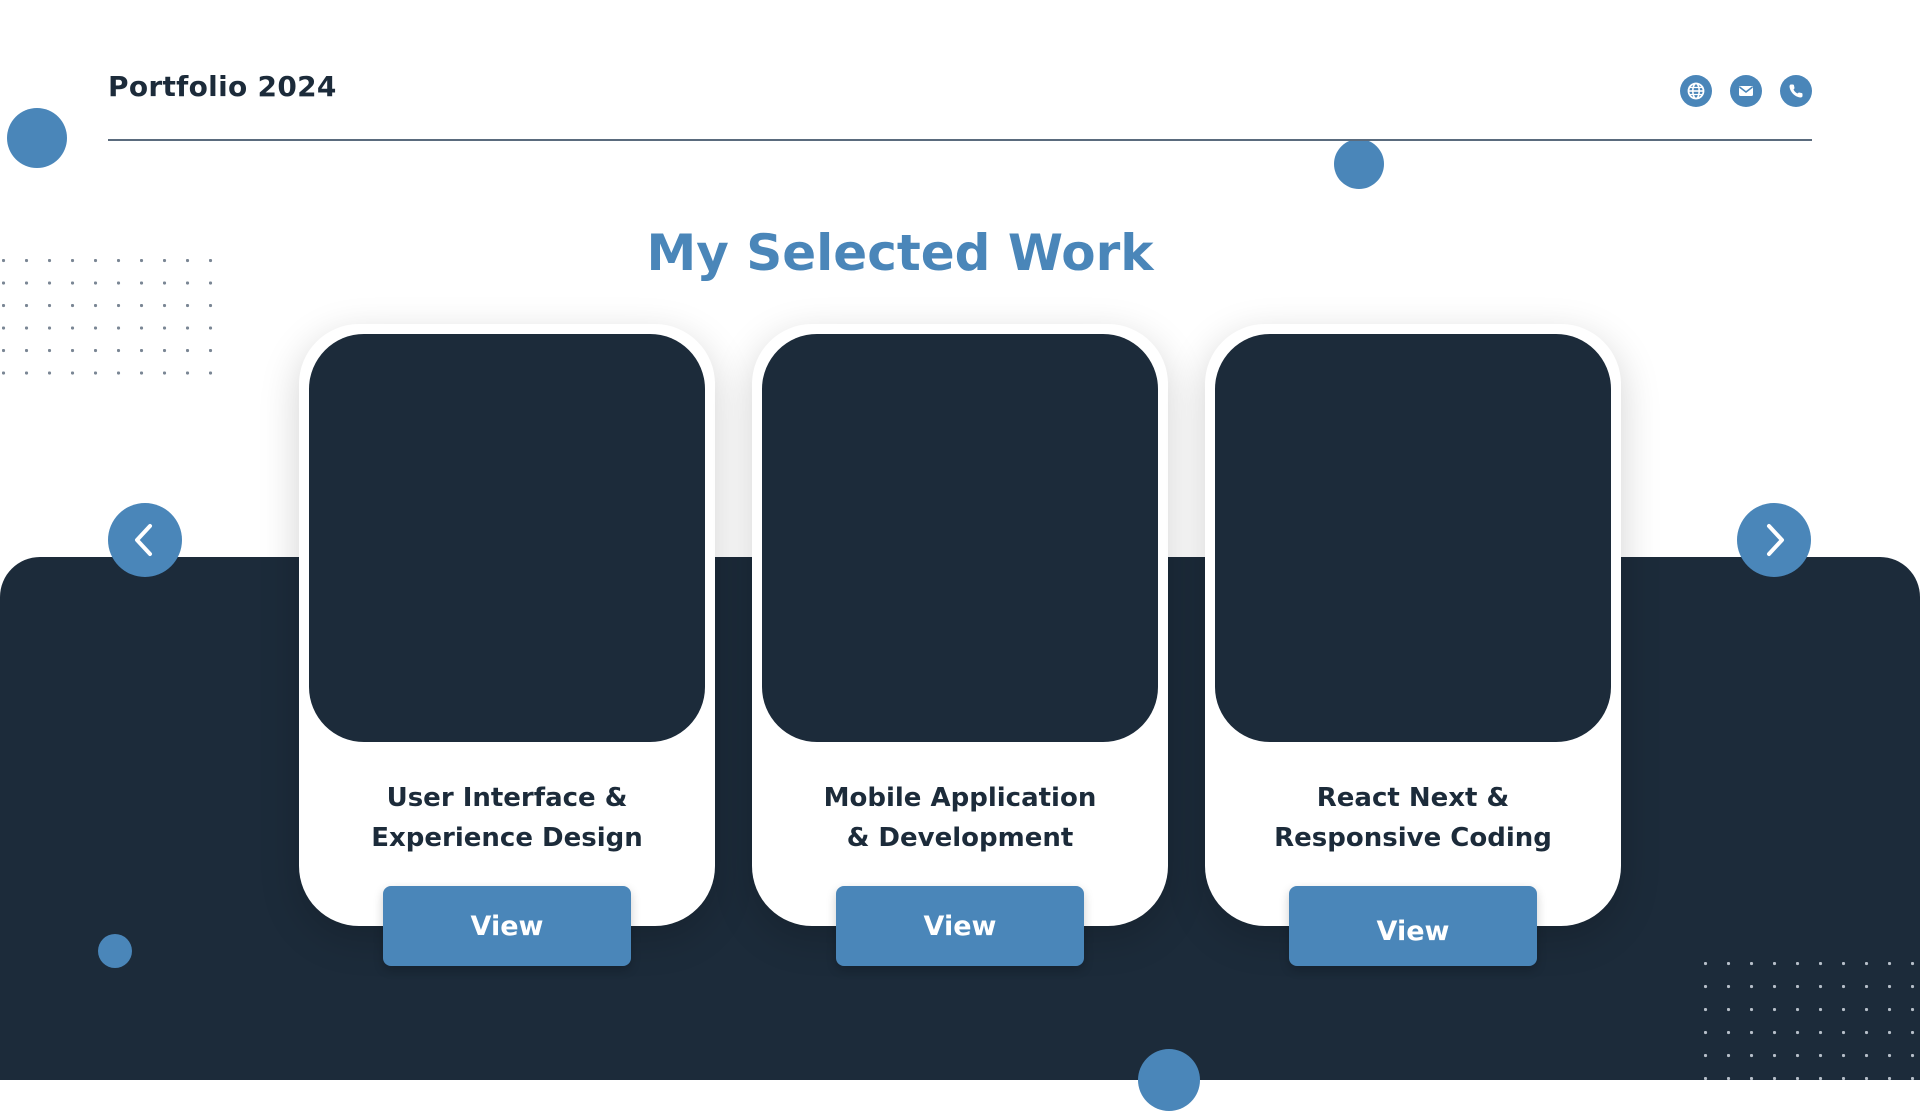 The image size is (1920, 1111). I want to click on previous-button, so click(145, 540).